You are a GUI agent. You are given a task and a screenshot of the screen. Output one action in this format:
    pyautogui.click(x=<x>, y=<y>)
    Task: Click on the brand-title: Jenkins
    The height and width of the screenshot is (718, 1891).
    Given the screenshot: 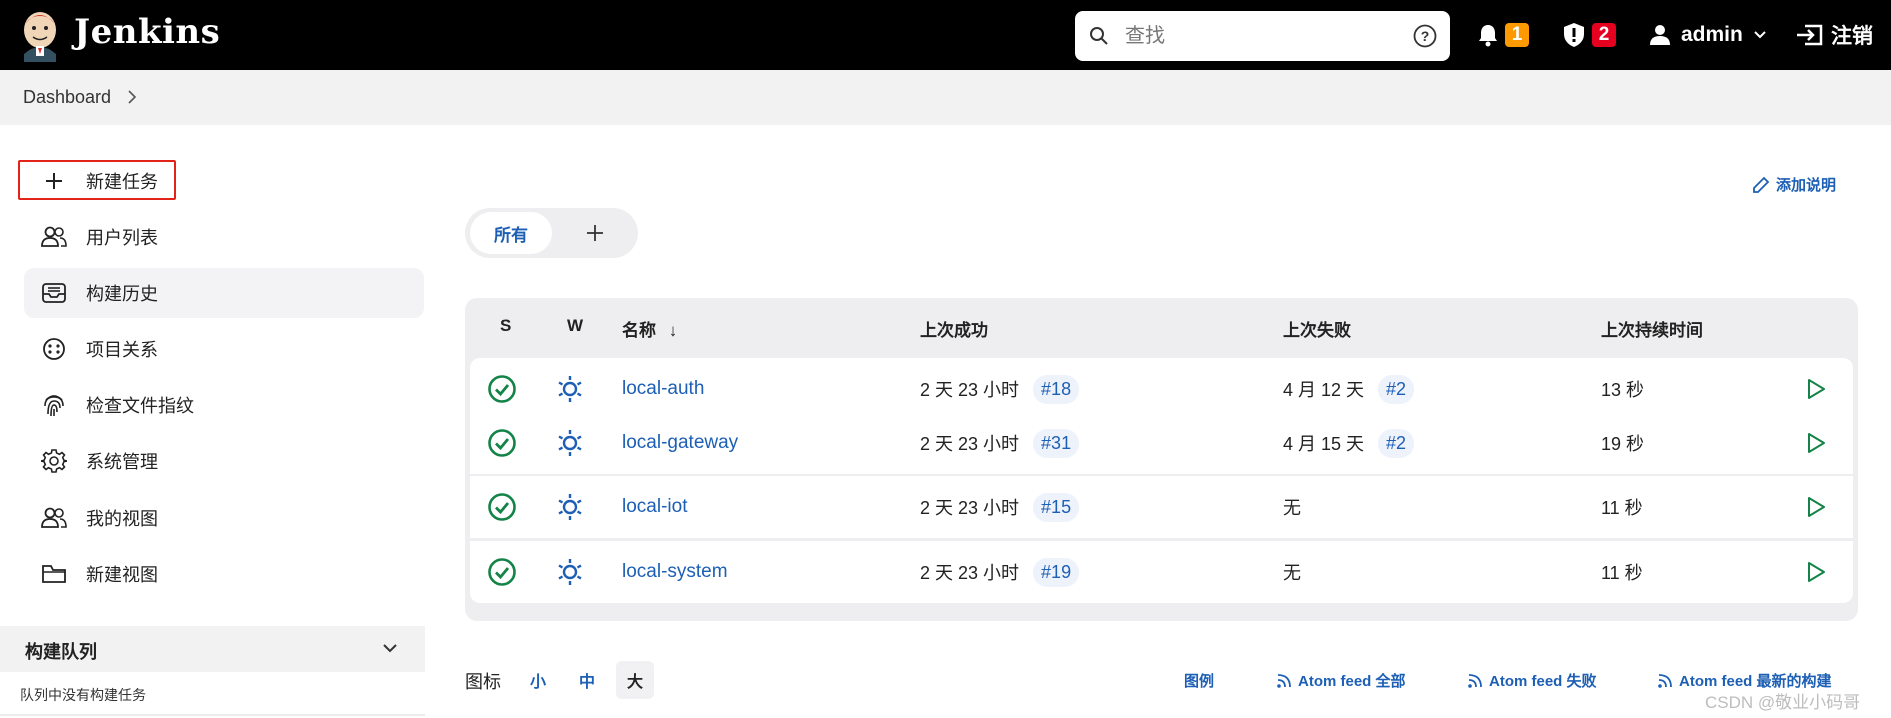 What is the action you would take?
    pyautogui.click(x=147, y=32)
    